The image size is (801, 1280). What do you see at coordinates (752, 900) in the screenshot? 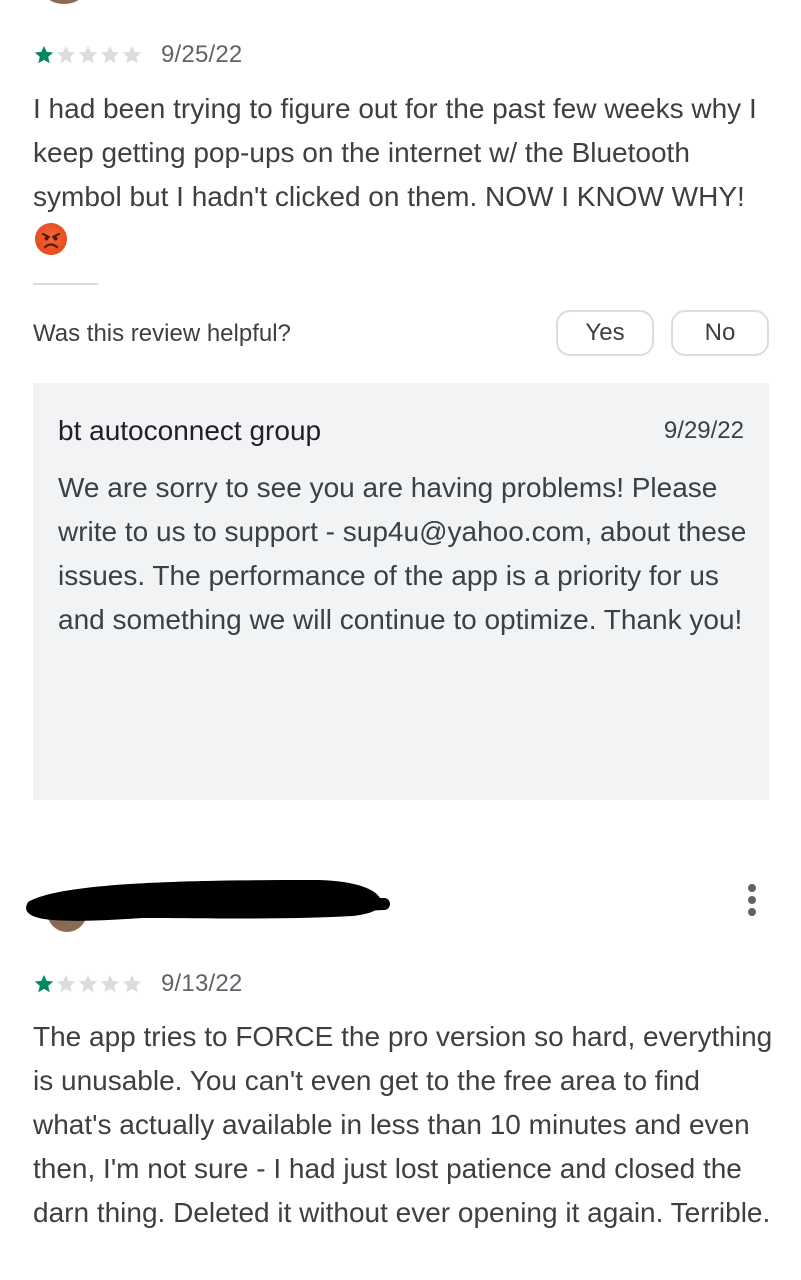
I see `more-vert-icon` at bounding box center [752, 900].